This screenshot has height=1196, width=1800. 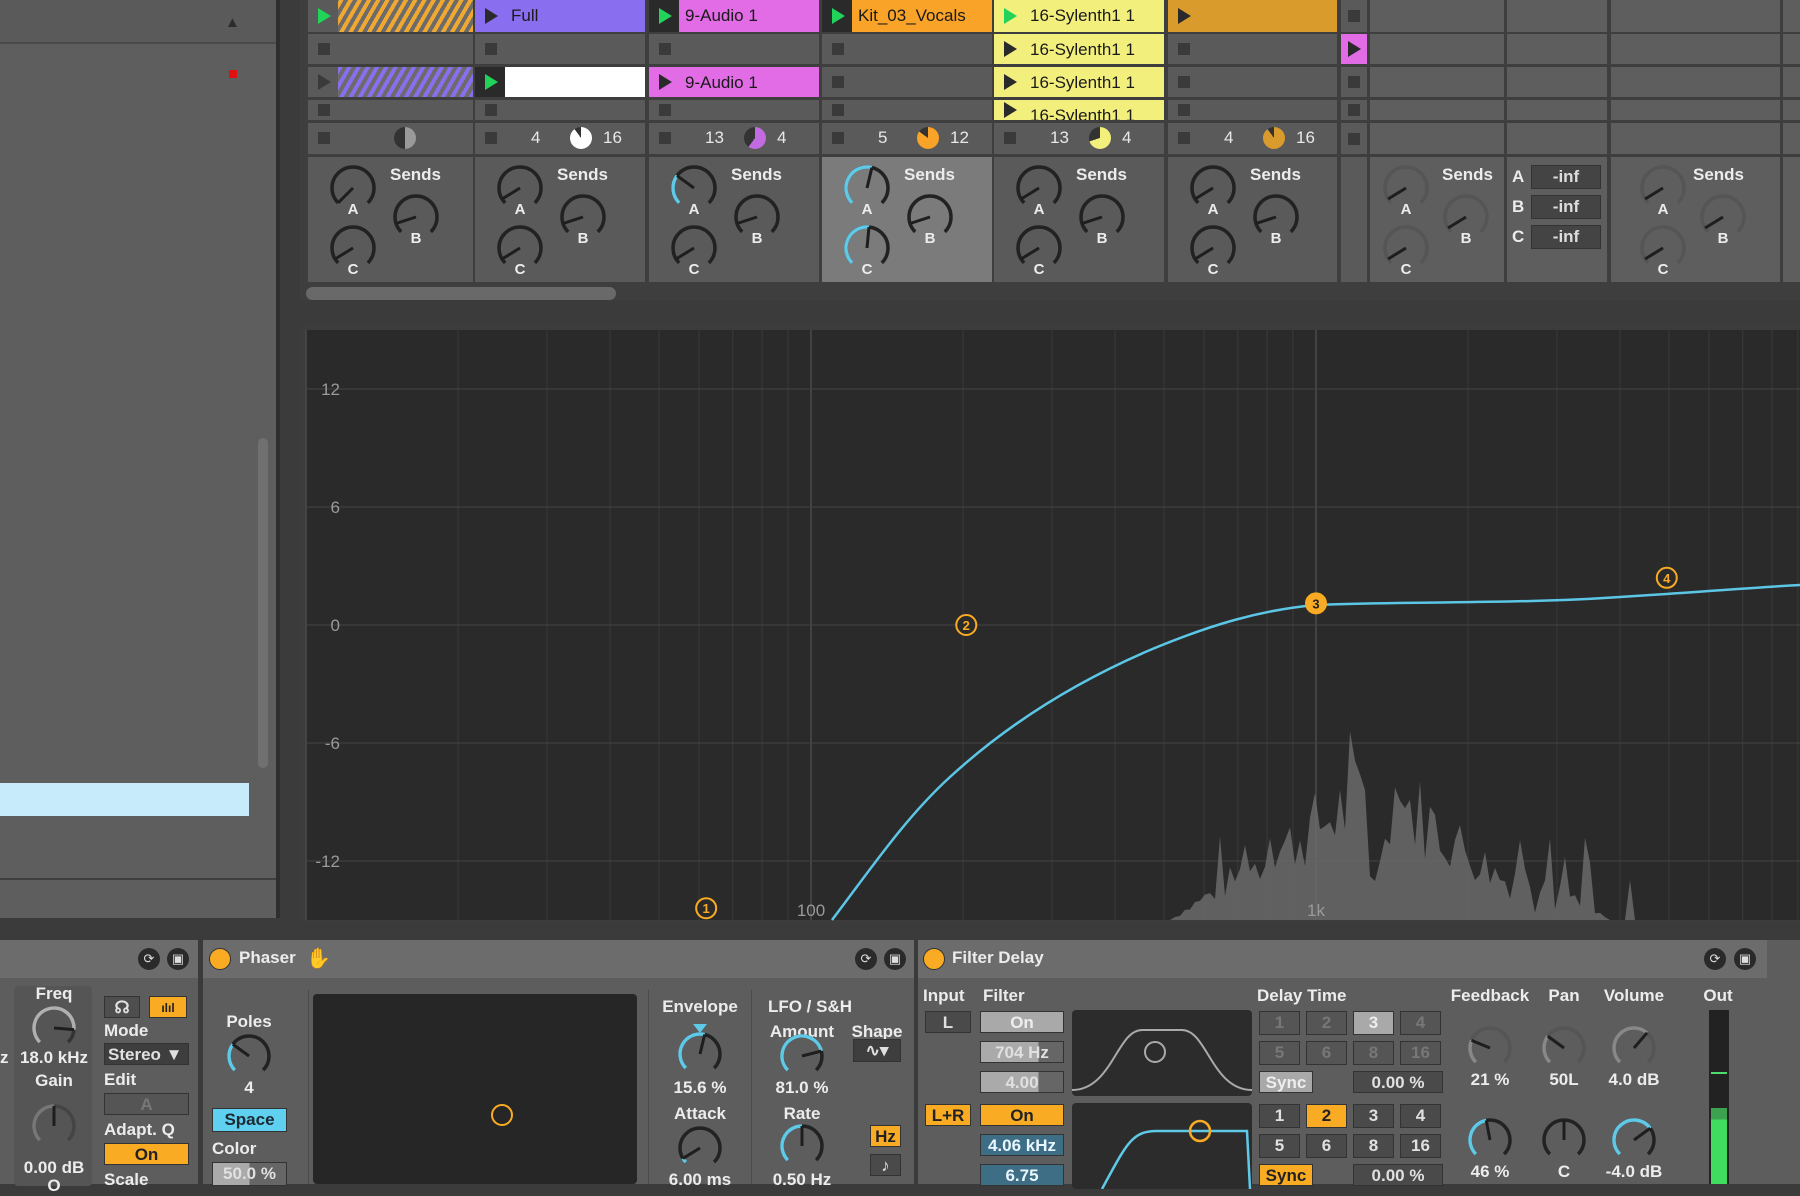 What do you see at coordinates (1286, 1175) in the screenshot?
I see `sync2-toggle: Sync` at bounding box center [1286, 1175].